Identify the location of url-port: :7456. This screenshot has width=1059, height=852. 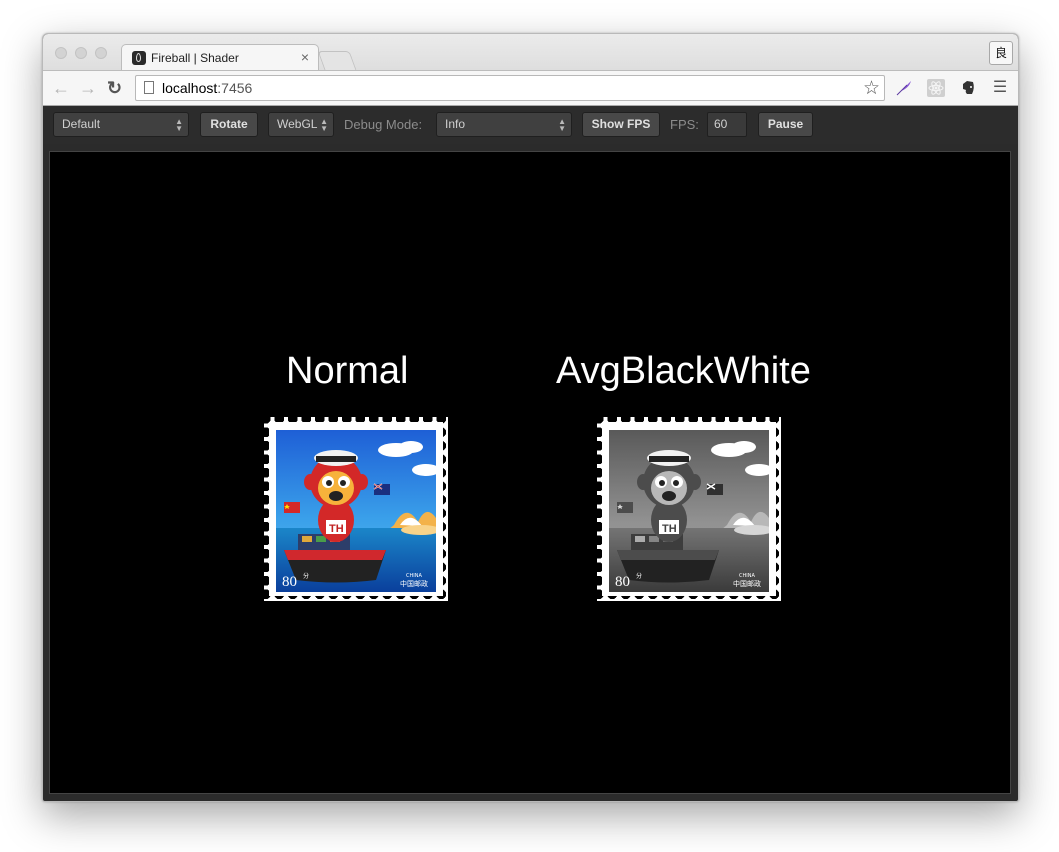
(235, 88).